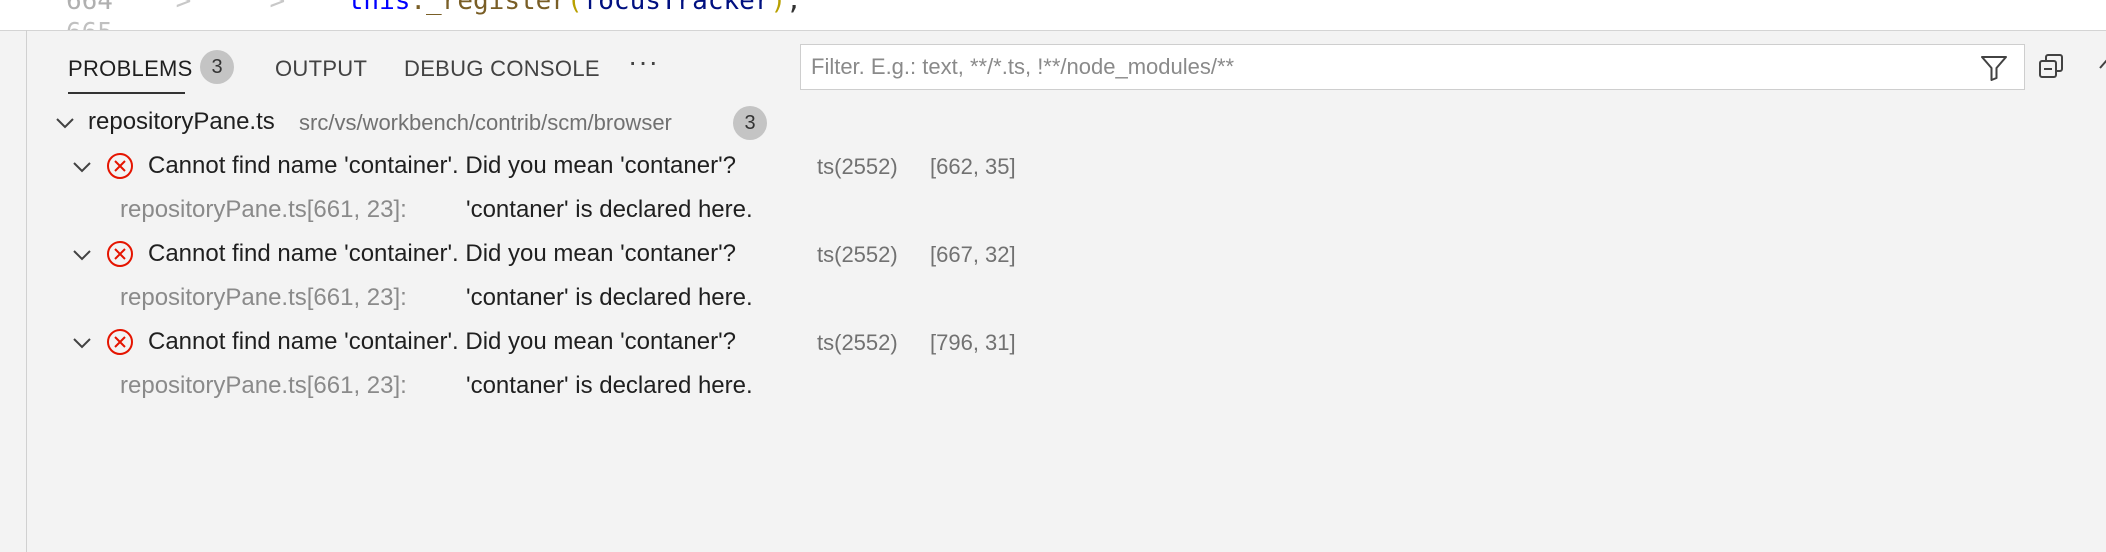 The image size is (2106, 552). I want to click on tab-output: OUTPUT, so click(321, 69).